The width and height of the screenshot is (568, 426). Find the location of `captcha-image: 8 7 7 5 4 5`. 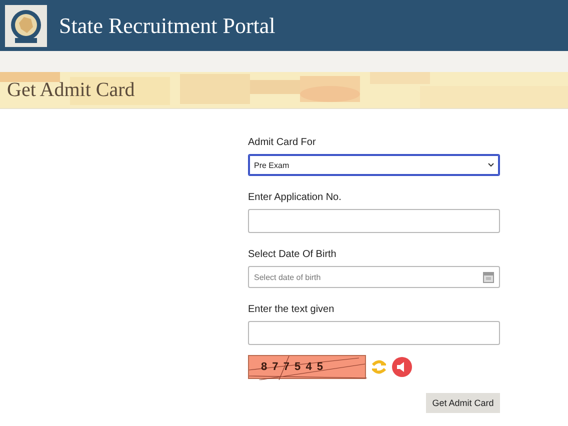

captcha-image: 8 7 7 5 4 5 is located at coordinates (307, 367).